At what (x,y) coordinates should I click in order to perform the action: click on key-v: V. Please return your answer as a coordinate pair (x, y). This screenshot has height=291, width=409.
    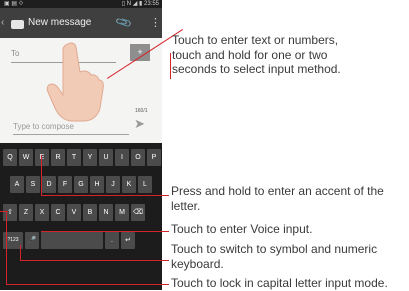
    Looking at the image, I should click on (74, 212).